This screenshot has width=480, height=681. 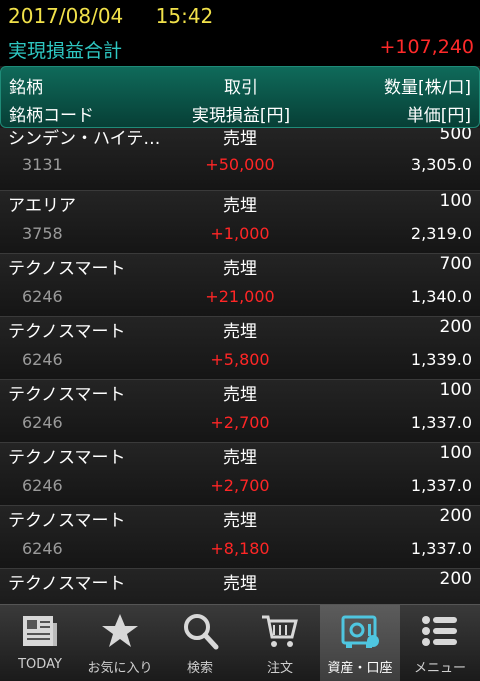 What do you see at coordinates (42, 206) in the screenshot?
I see `stock-name: アエリア` at bounding box center [42, 206].